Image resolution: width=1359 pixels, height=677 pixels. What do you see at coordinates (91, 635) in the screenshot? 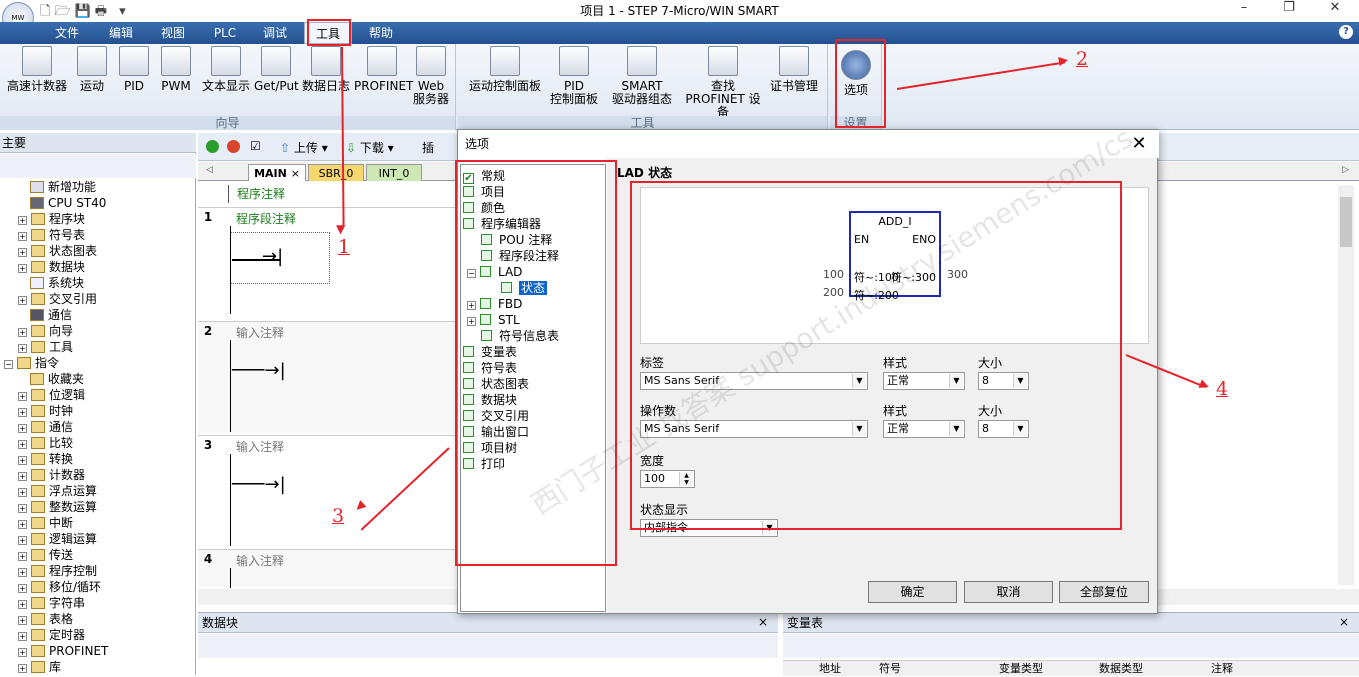
I see `tree-item-timers: + 定时器` at bounding box center [91, 635].